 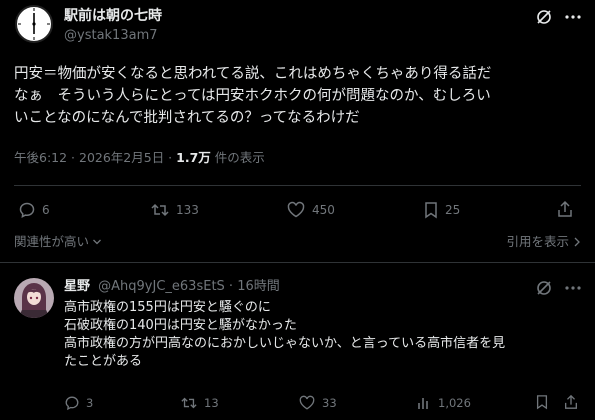 I want to click on reply-like-button: 33, so click(x=317, y=403).